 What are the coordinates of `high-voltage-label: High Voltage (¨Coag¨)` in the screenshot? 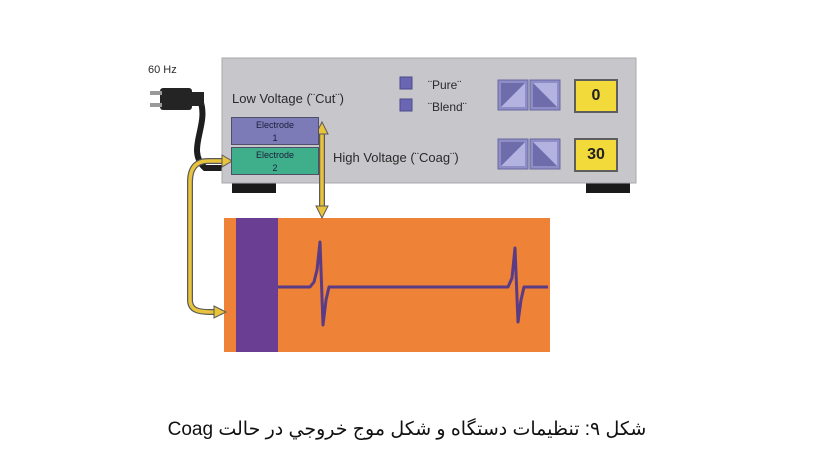 It's located at (396, 157).